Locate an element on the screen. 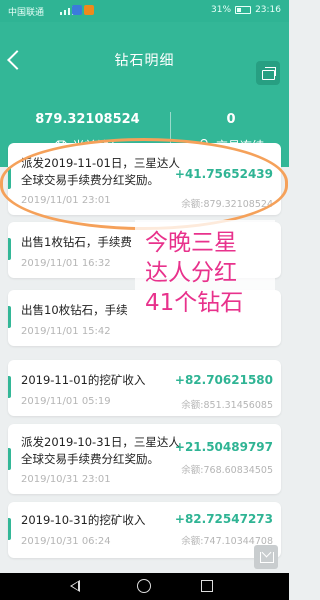 This screenshot has width=320, height=600. transaction-date: 2019/11/01 16:32 is located at coordinates (66, 263).